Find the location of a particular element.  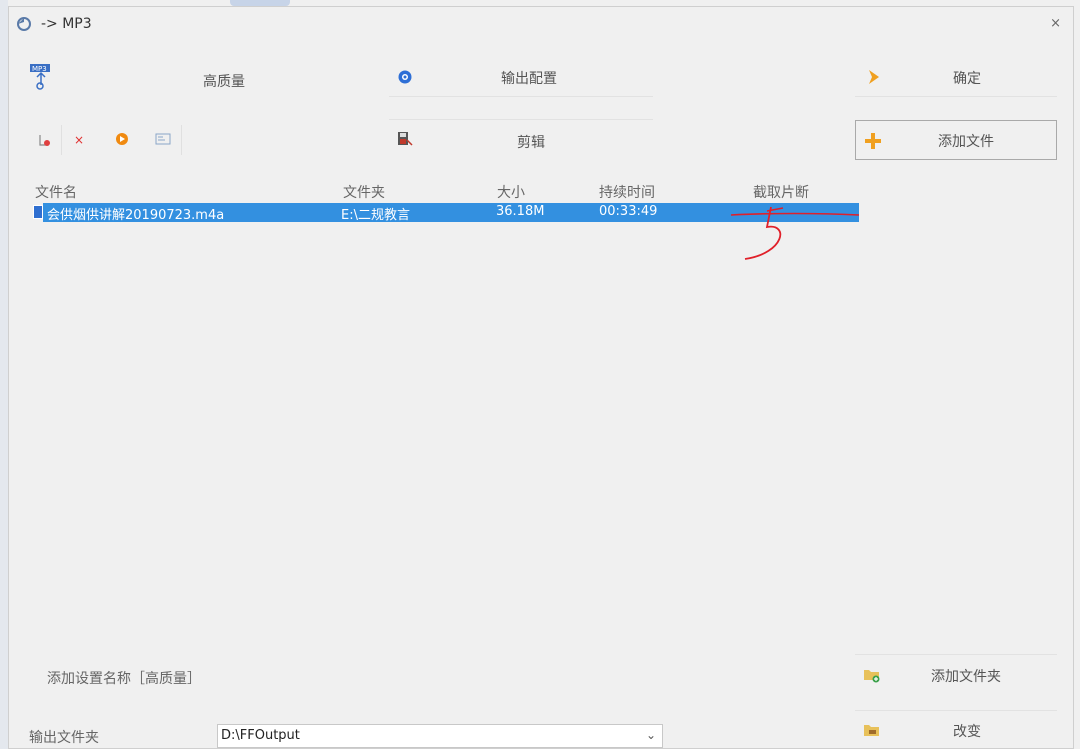

quality-preset-label: 高质量 is located at coordinates (224, 82).